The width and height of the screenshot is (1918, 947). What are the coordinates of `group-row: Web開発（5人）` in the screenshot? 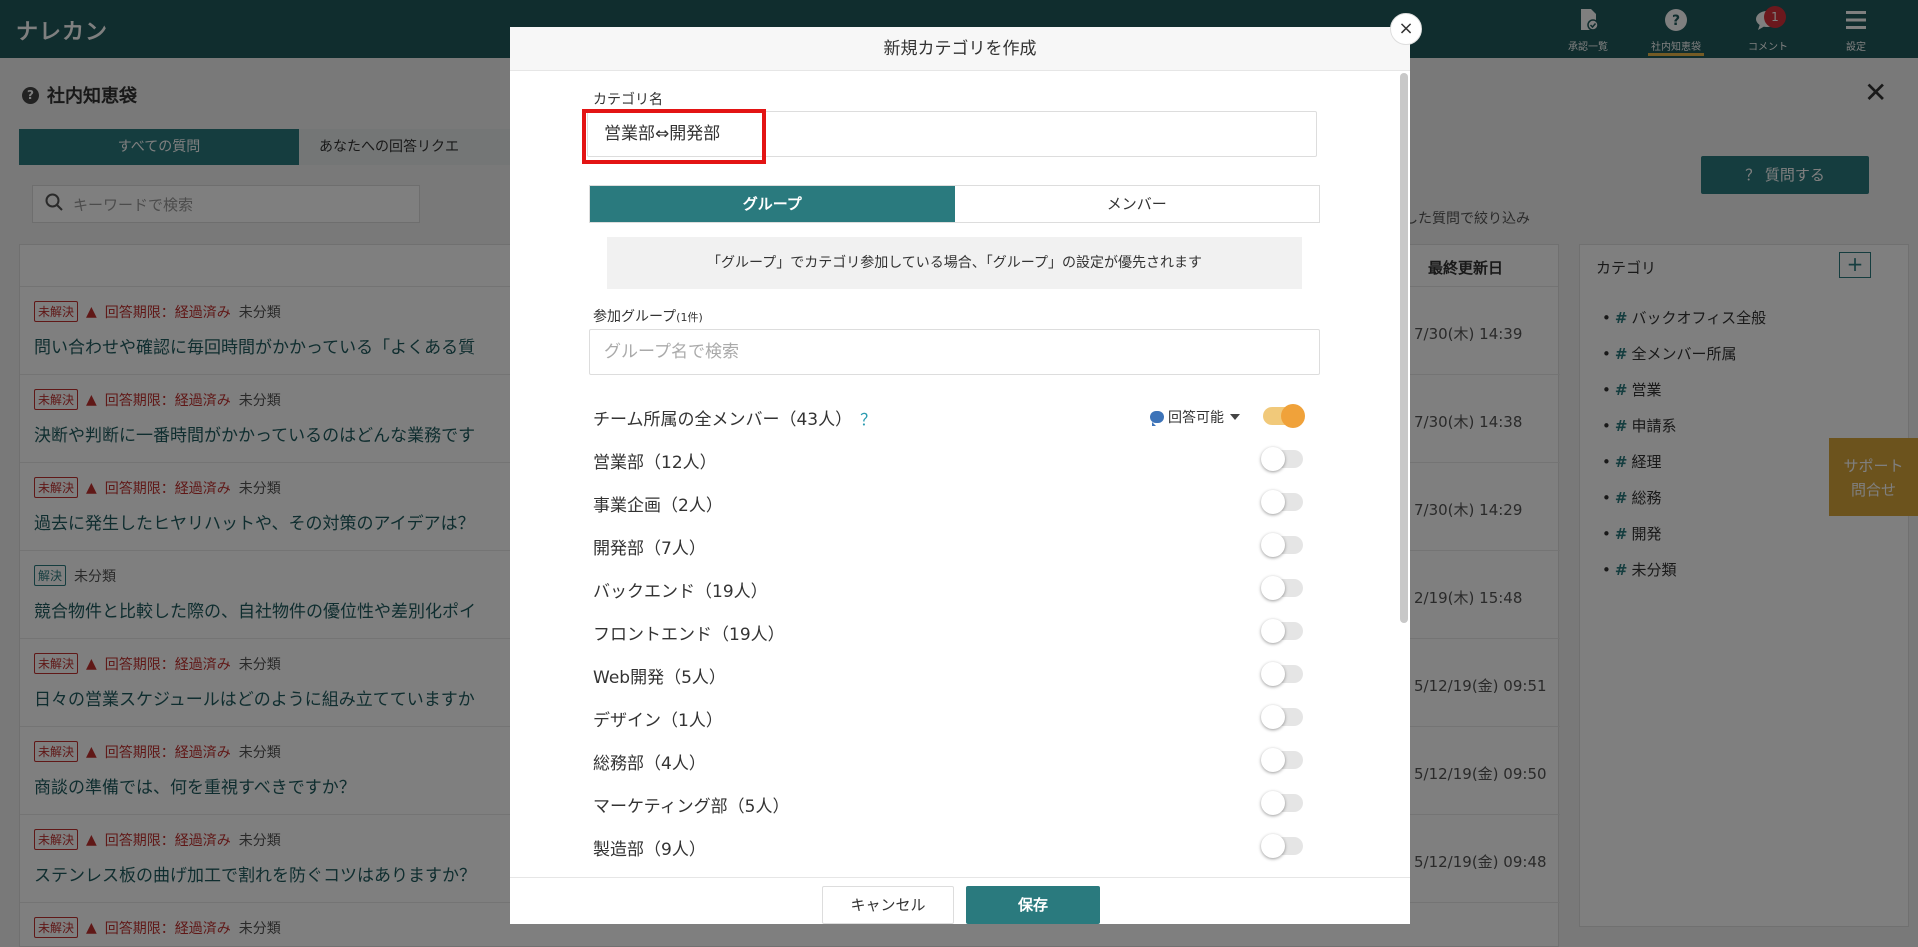 It's located at (948, 676).